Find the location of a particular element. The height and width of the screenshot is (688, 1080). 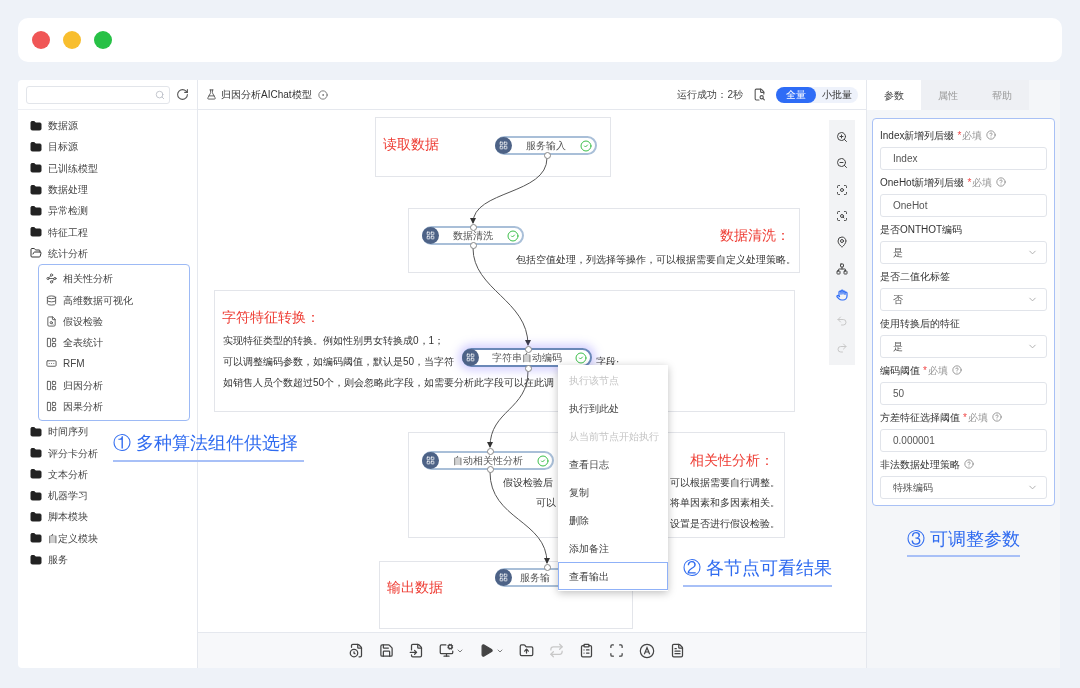

text-field: 0.000001 is located at coordinates (963, 440).